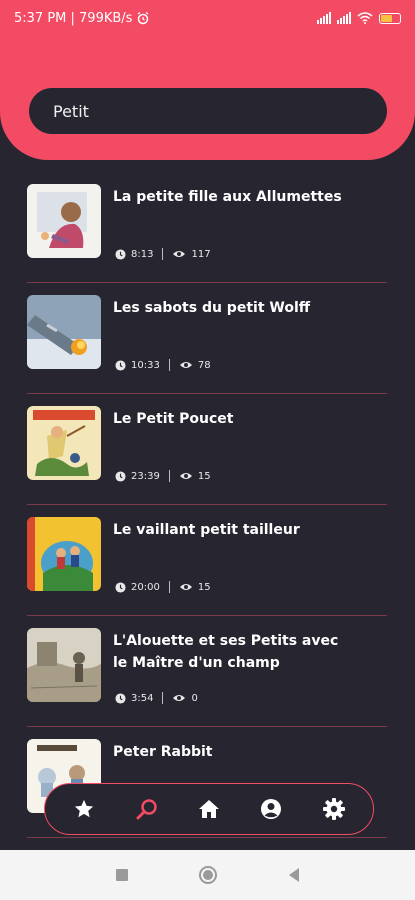  What do you see at coordinates (163, 476) in the screenshot?
I see `story-meta: 23:39 15` at bounding box center [163, 476].